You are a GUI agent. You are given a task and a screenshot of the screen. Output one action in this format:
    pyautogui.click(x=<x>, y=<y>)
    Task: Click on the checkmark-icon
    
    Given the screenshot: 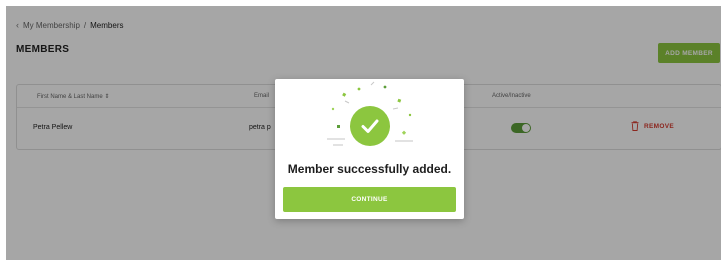 What is the action you would take?
    pyautogui.click(x=370, y=126)
    